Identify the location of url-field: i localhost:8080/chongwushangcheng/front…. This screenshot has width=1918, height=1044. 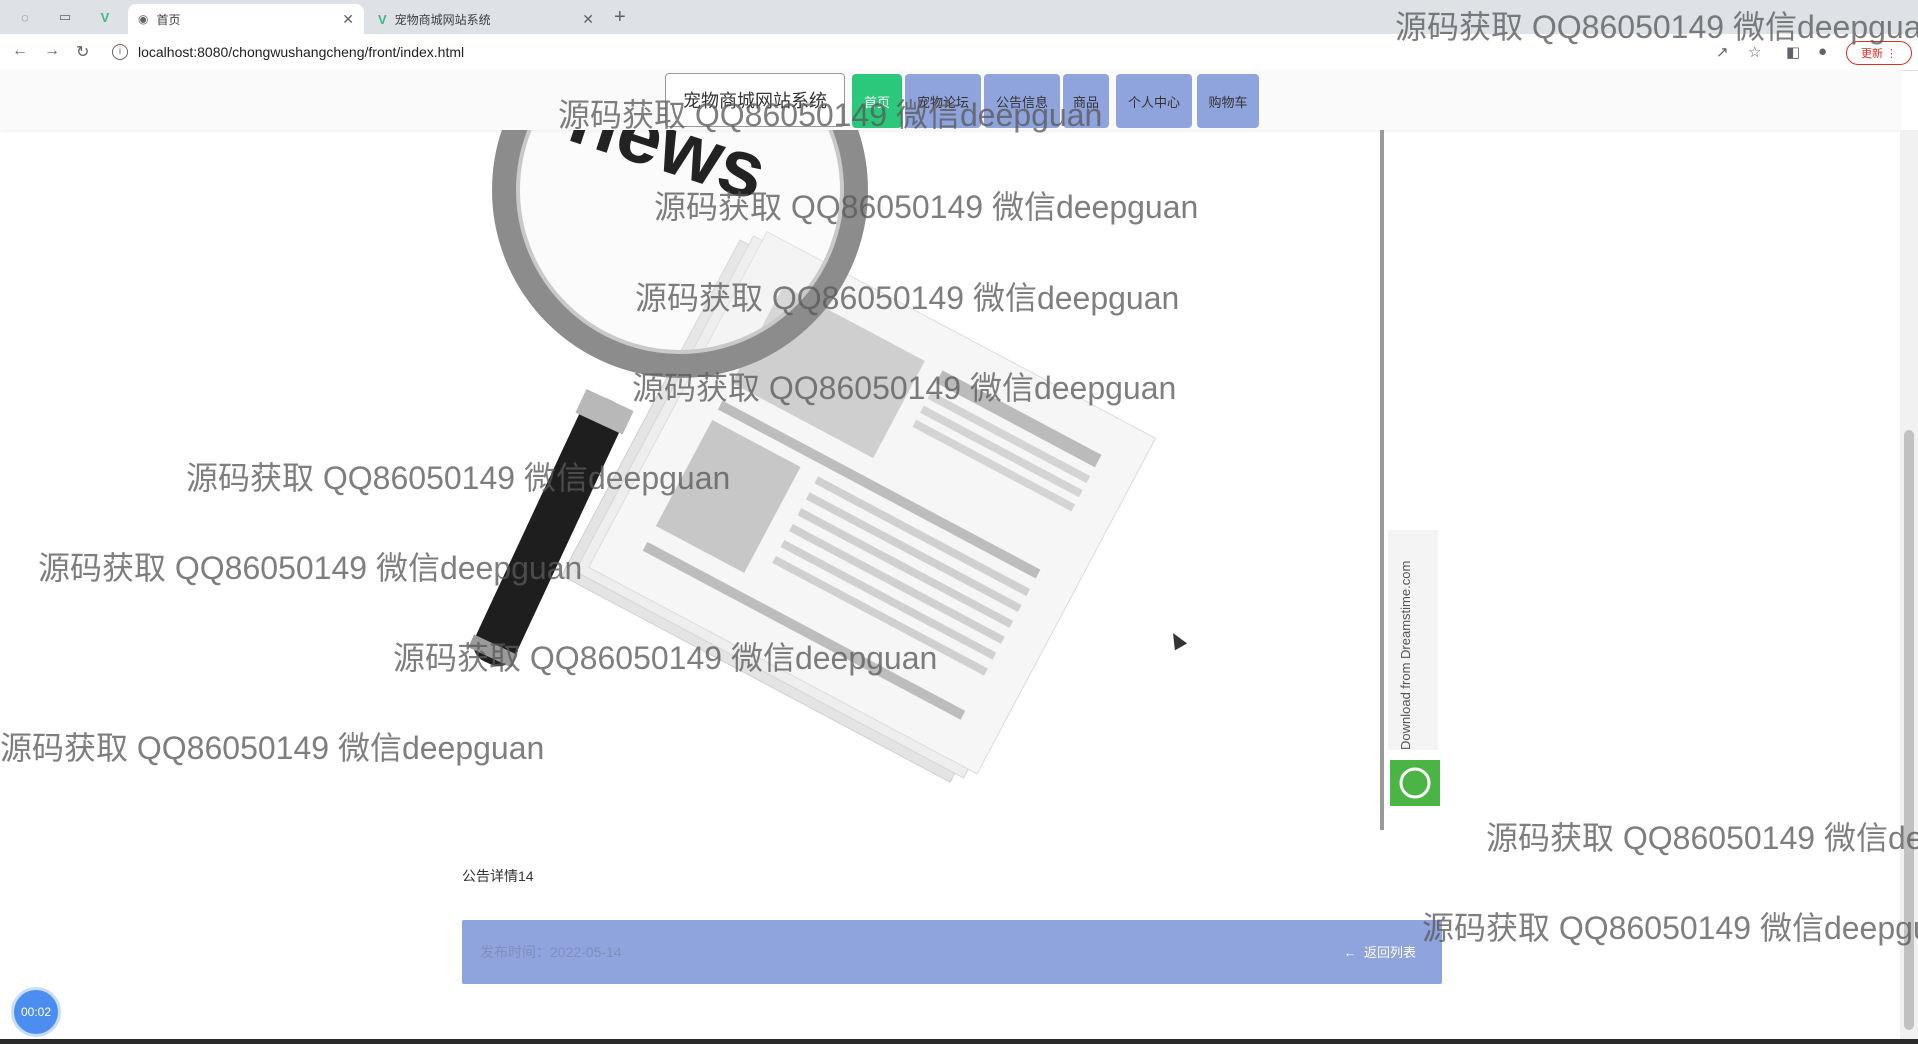
(917, 52).